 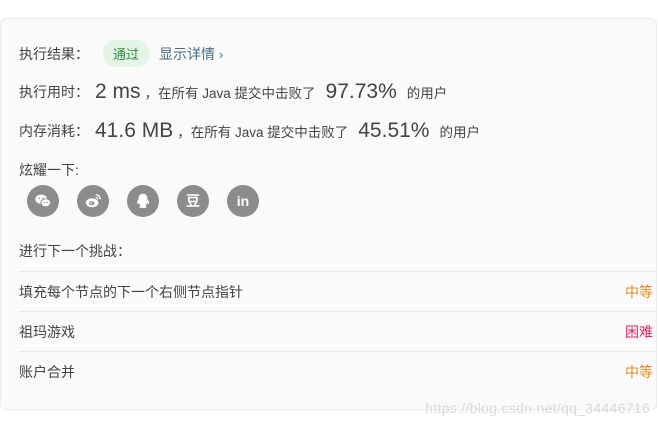 I want to click on chevron-right-icon: ›, so click(x=221, y=54).